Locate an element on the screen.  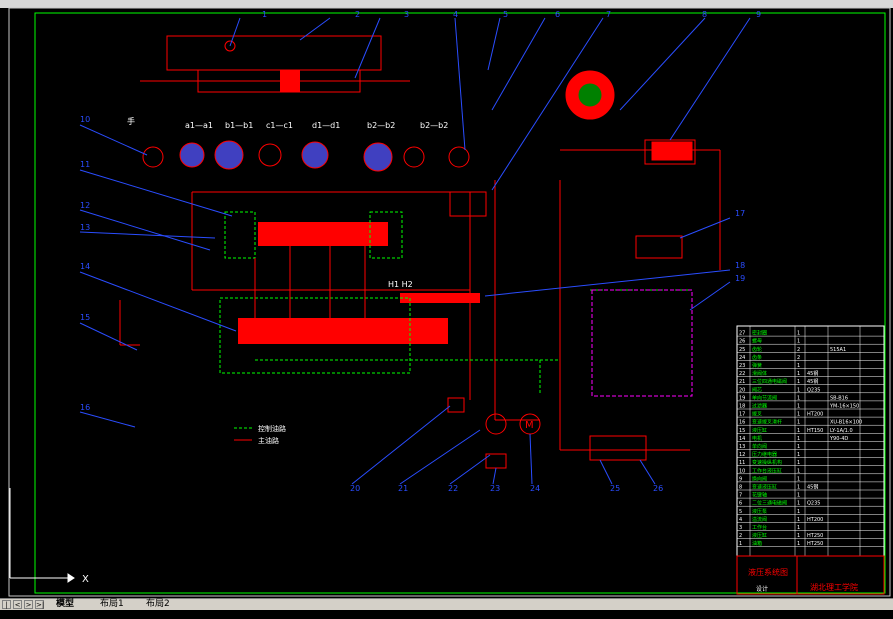
svg-text: 13 is located at coordinates (85, 227).